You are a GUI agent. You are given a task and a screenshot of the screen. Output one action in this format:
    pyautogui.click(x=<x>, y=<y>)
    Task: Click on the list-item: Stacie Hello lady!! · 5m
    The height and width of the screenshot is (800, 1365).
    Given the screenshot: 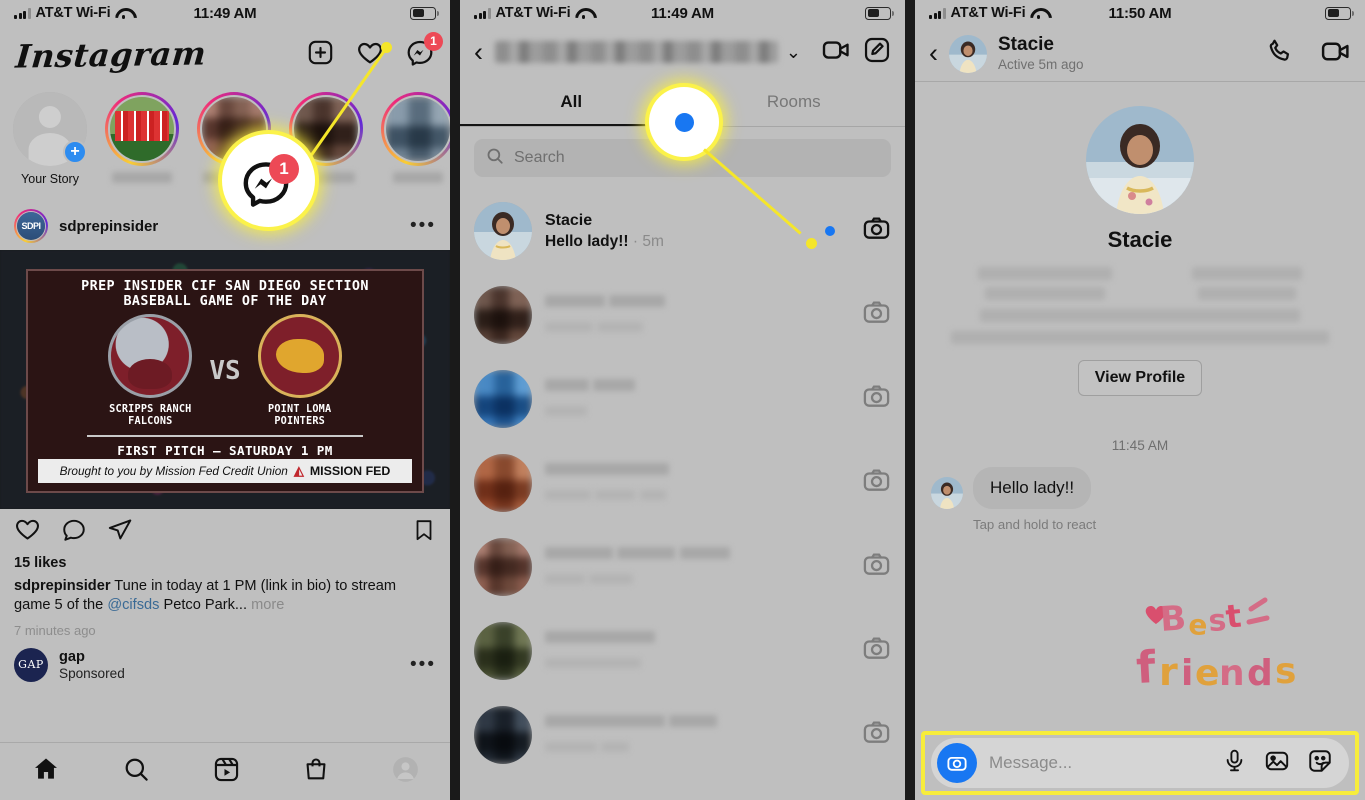 What is the action you would take?
    pyautogui.click(x=682, y=231)
    